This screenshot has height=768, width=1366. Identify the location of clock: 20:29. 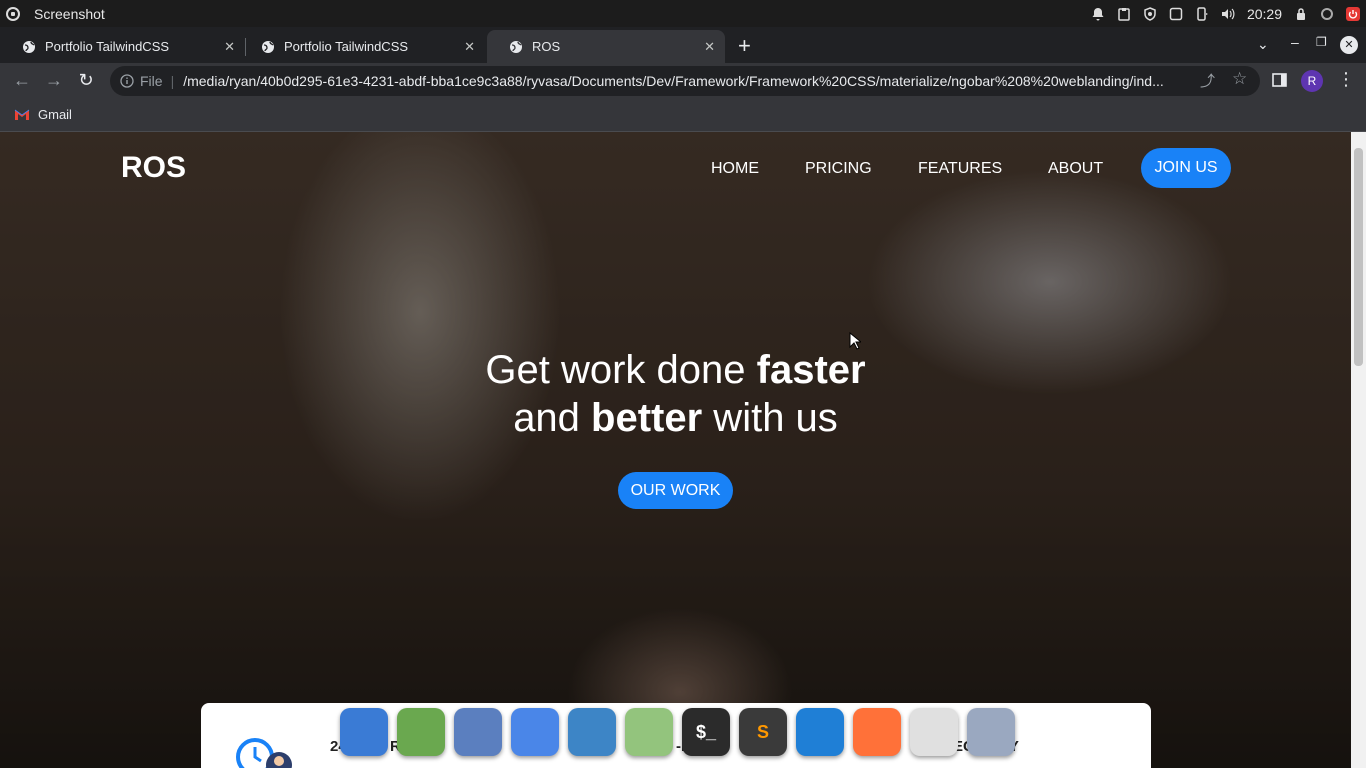
(1264, 14).